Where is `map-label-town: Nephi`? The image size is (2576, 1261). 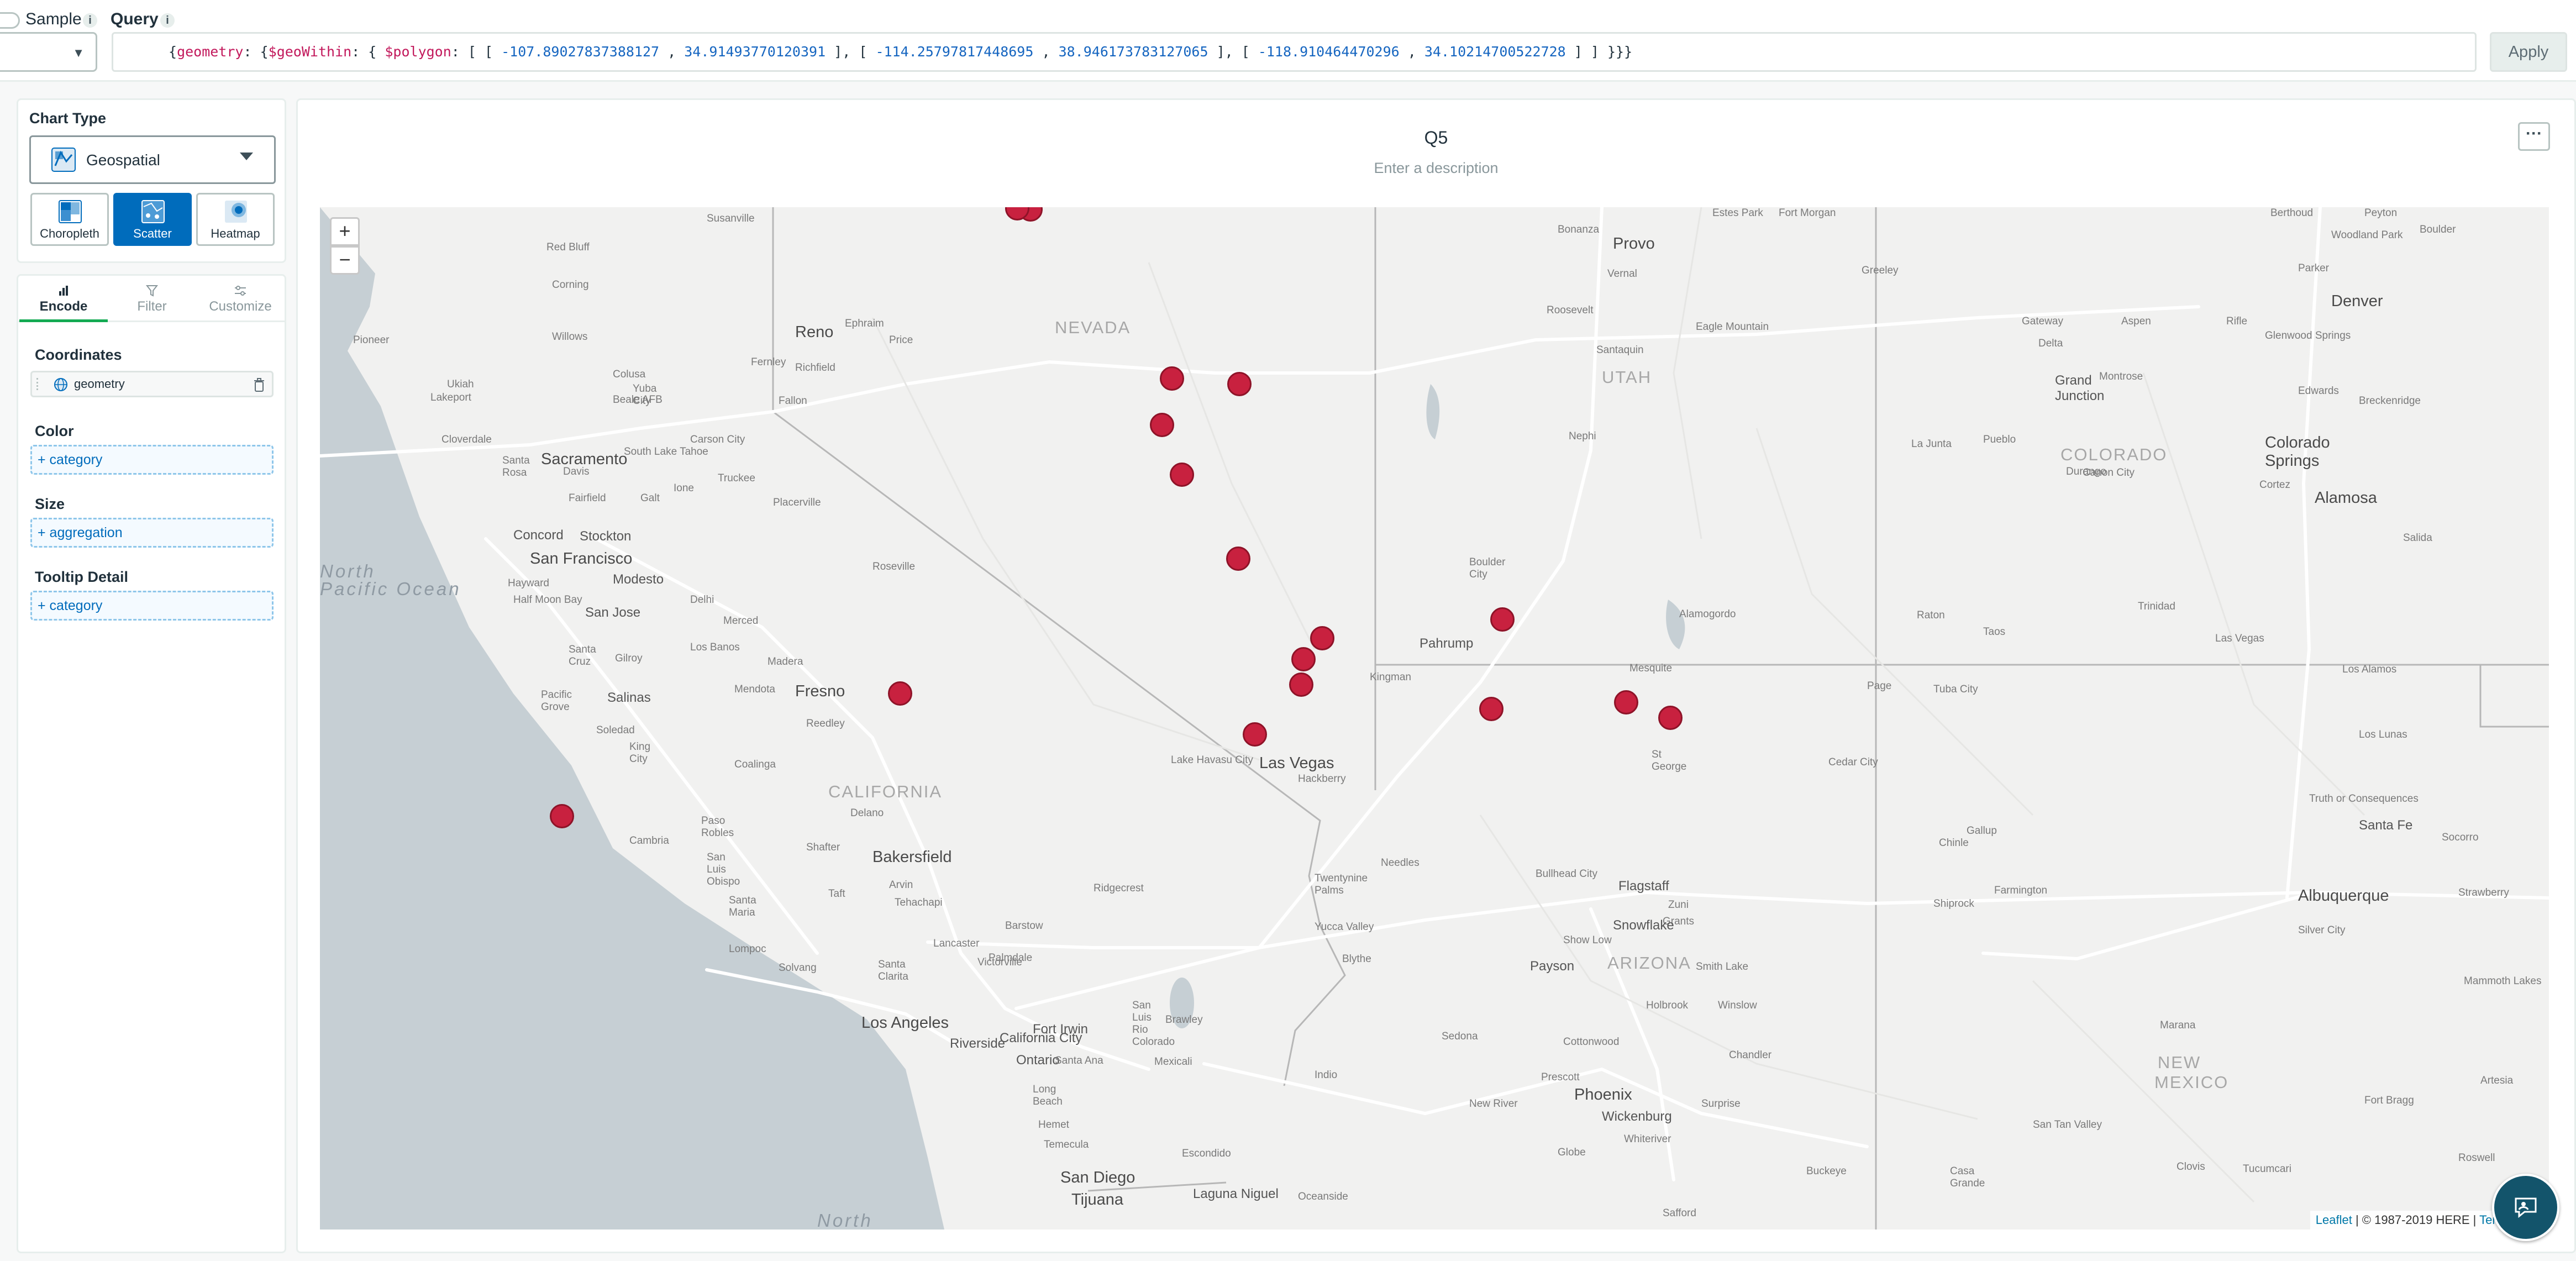
map-label-town: Nephi is located at coordinates (1582, 436).